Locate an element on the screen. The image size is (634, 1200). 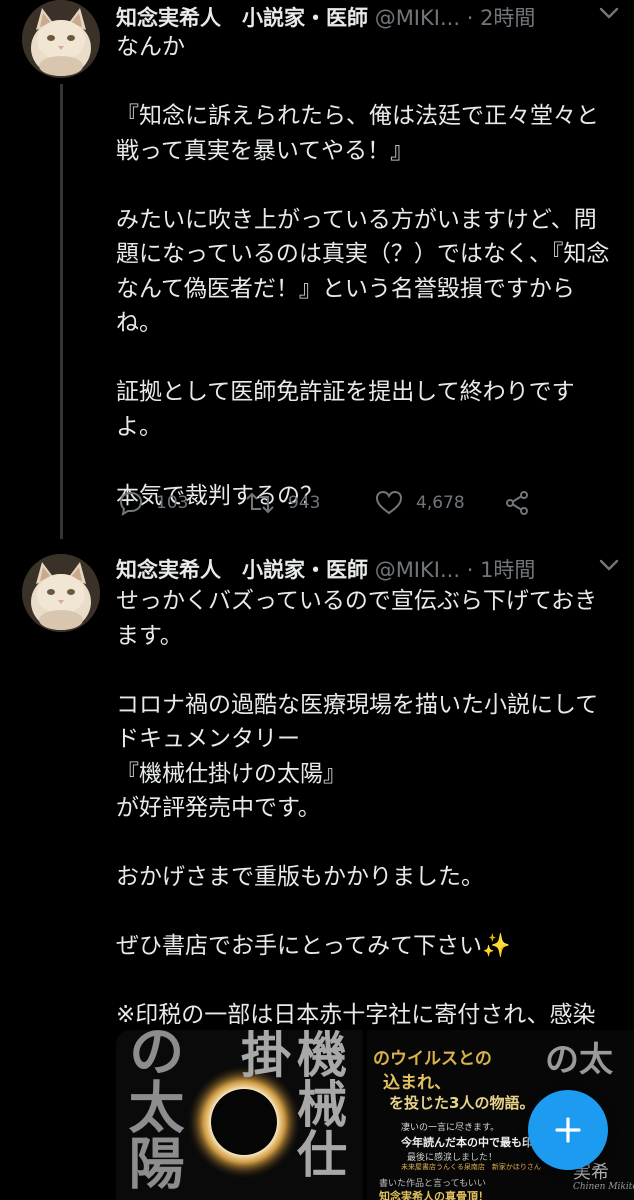
like-button: 4,678 is located at coordinates (419, 503).